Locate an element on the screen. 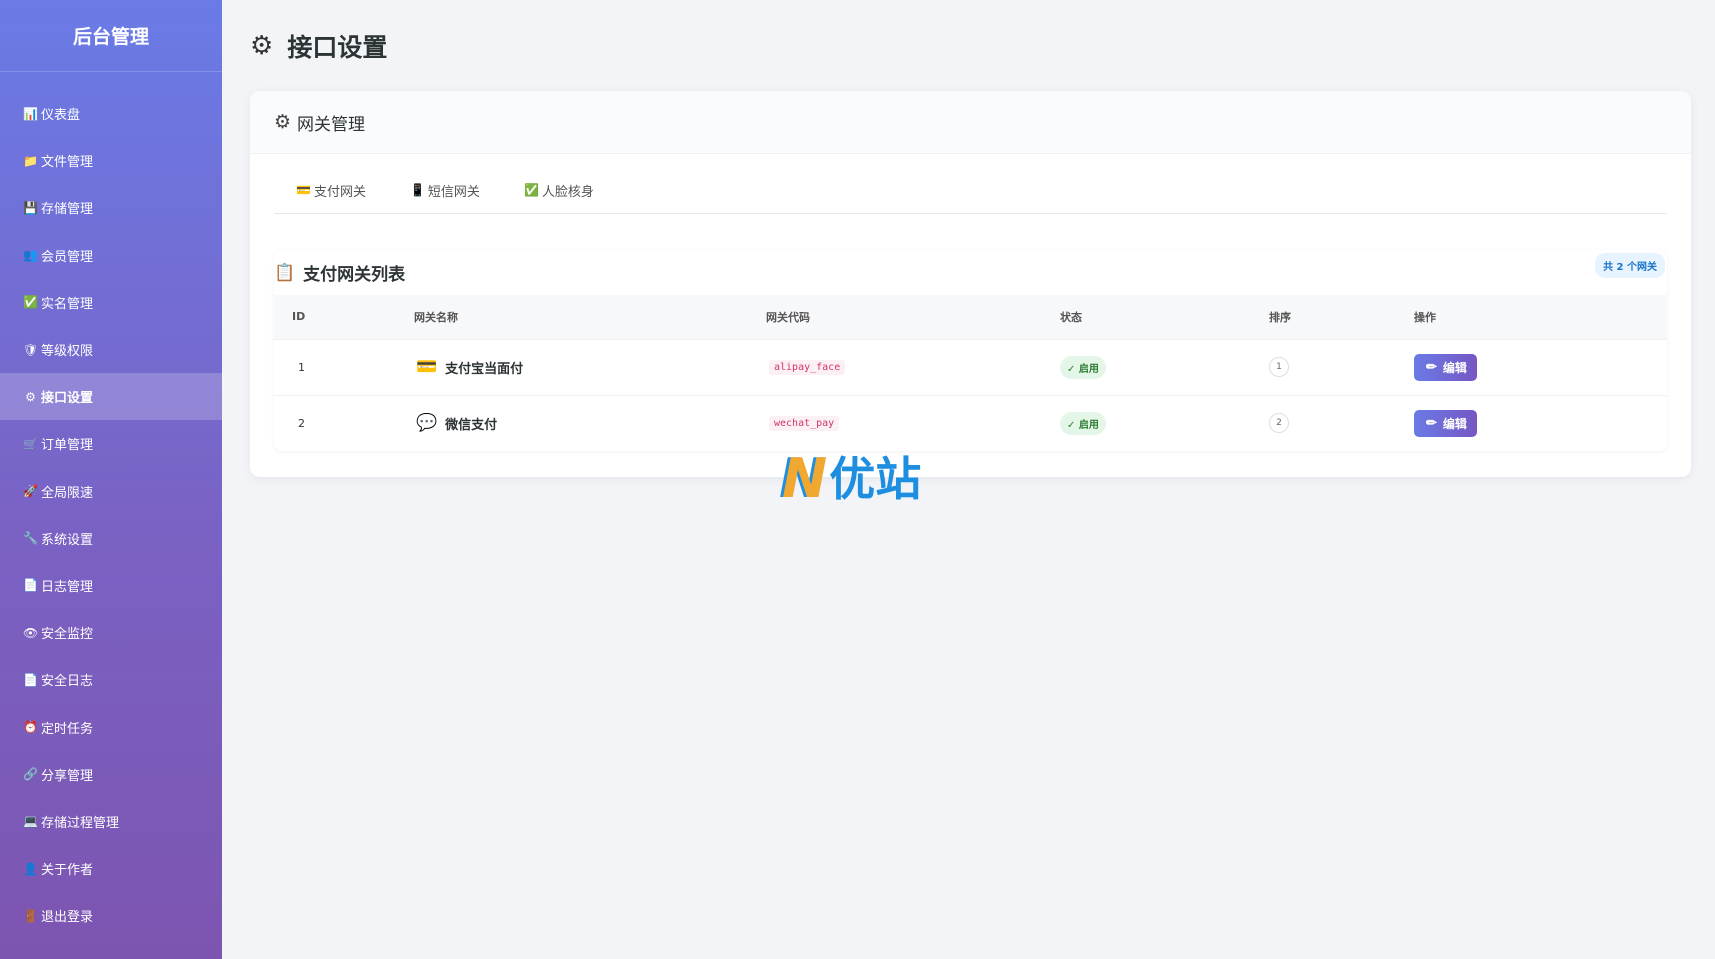 The height and width of the screenshot is (959, 1715). sidebar-item-realname: ✅ 实名管理 is located at coordinates (111, 302).